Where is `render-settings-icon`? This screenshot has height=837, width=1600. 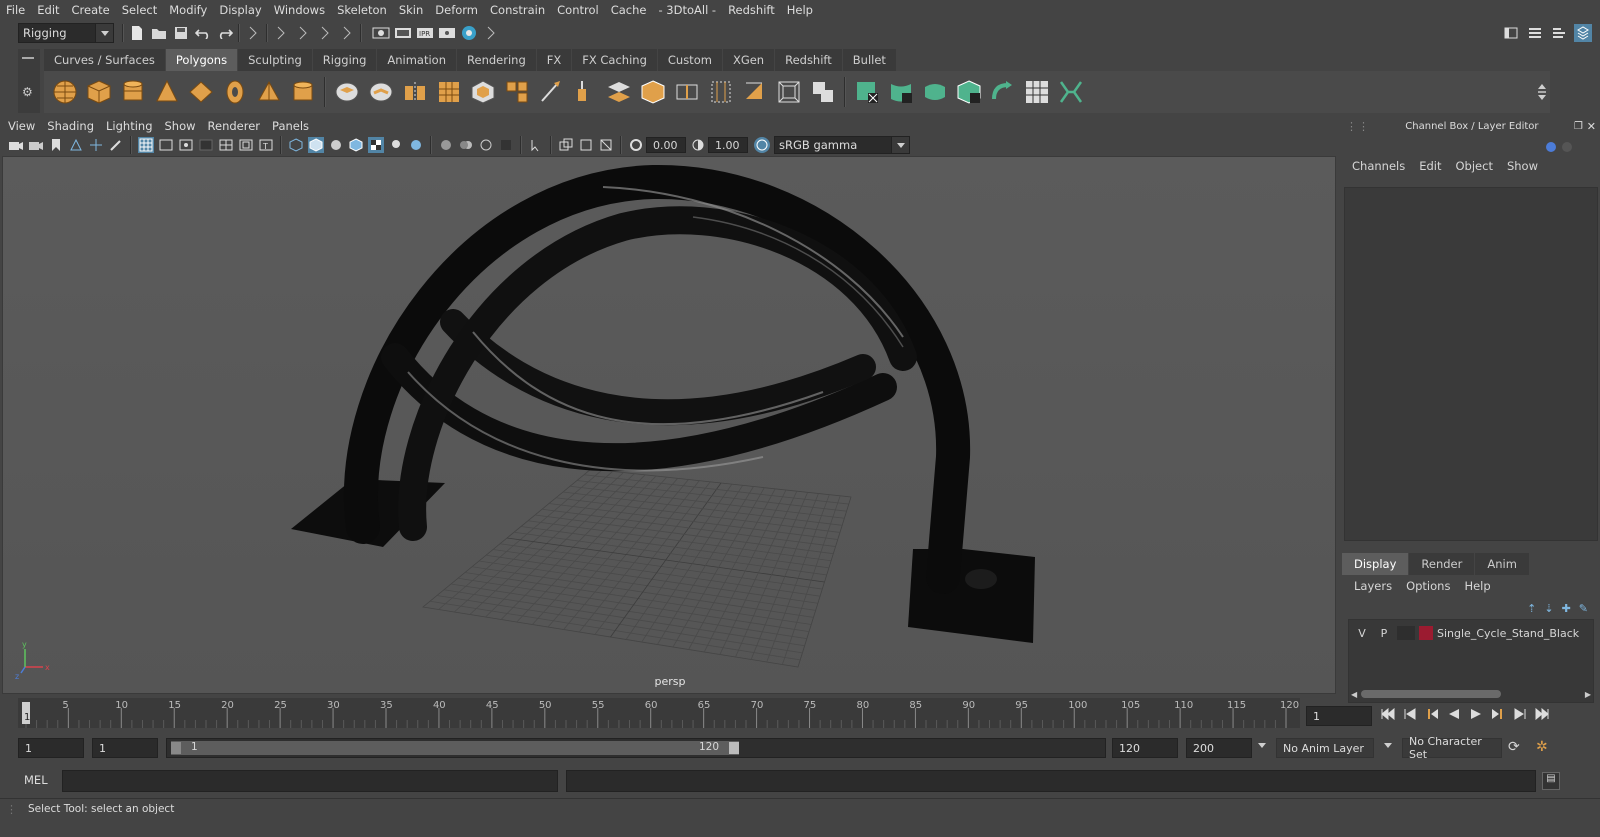 render-settings-icon is located at coordinates (447, 33).